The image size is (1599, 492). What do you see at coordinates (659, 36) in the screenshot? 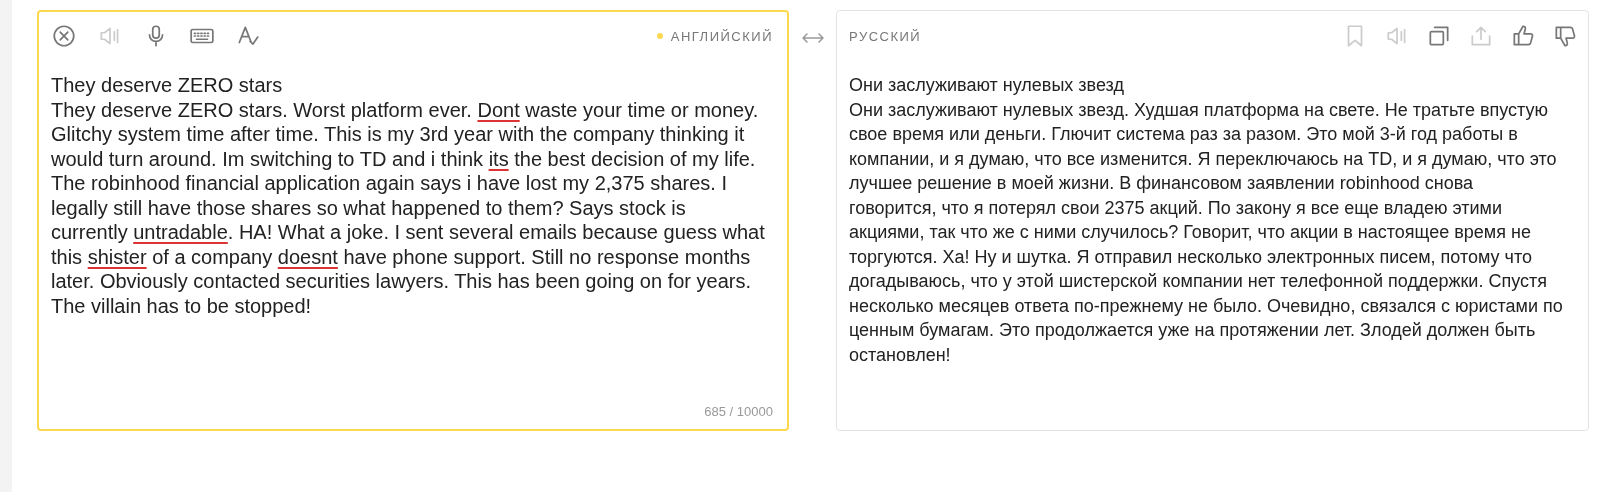
I see `language-dot-icon` at bounding box center [659, 36].